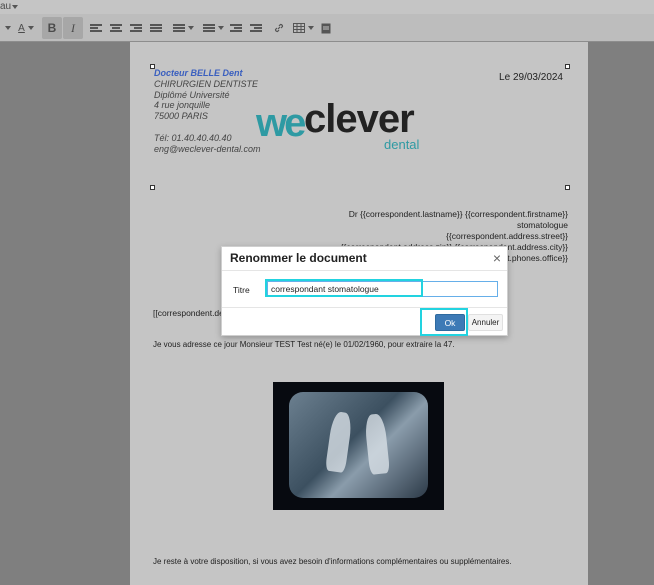 This screenshot has height=585, width=654. What do you see at coordinates (382, 289) in the screenshot?
I see `title-input` at bounding box center [382, 289].